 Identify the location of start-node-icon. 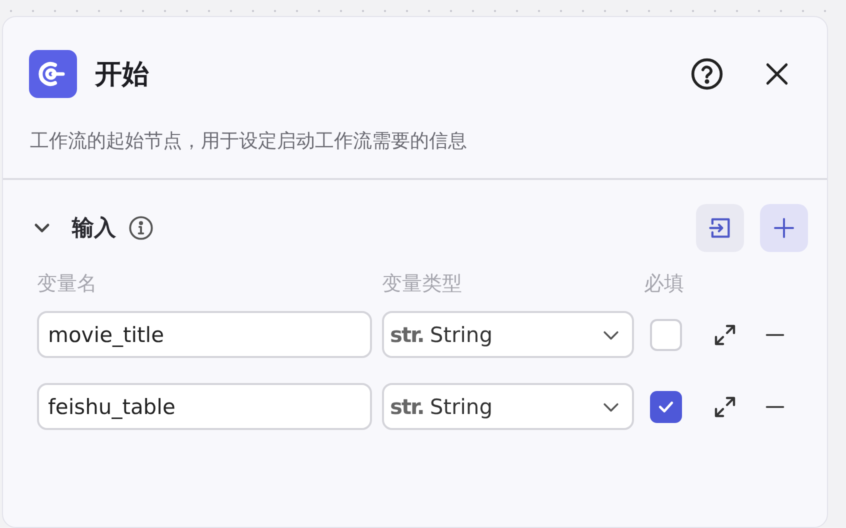
(53, 74).